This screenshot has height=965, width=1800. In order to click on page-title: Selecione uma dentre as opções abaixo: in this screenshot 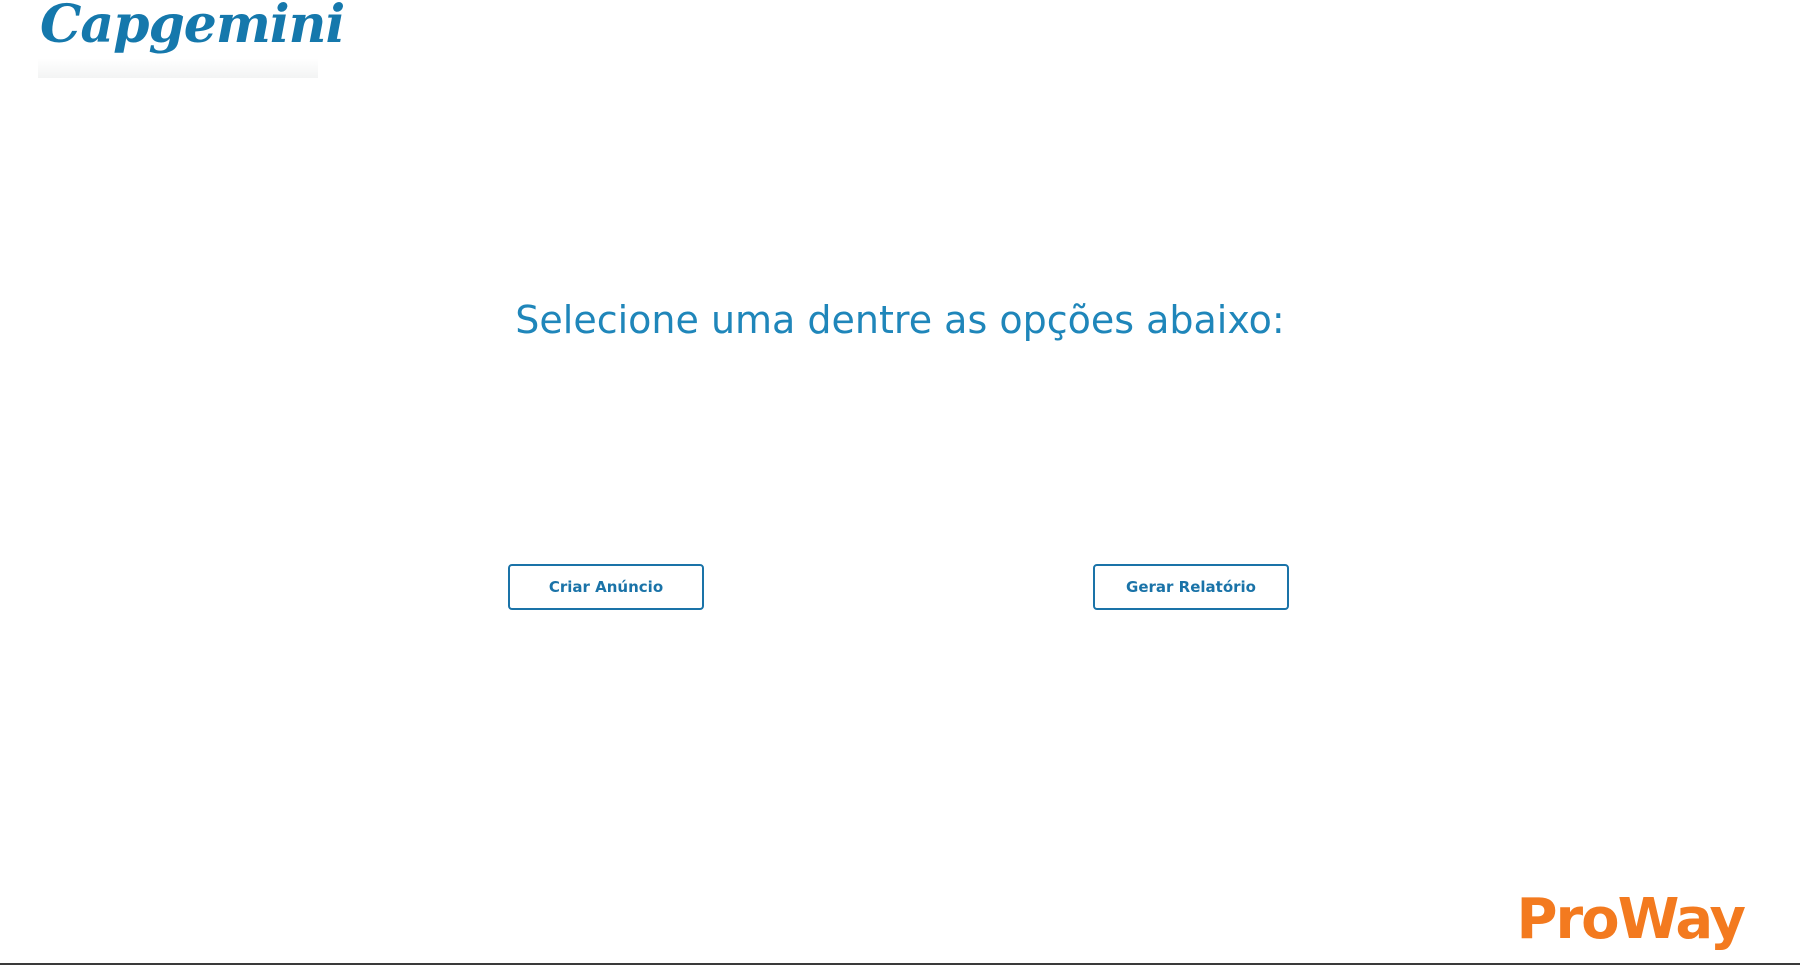, I will do `click(900, 320)`.